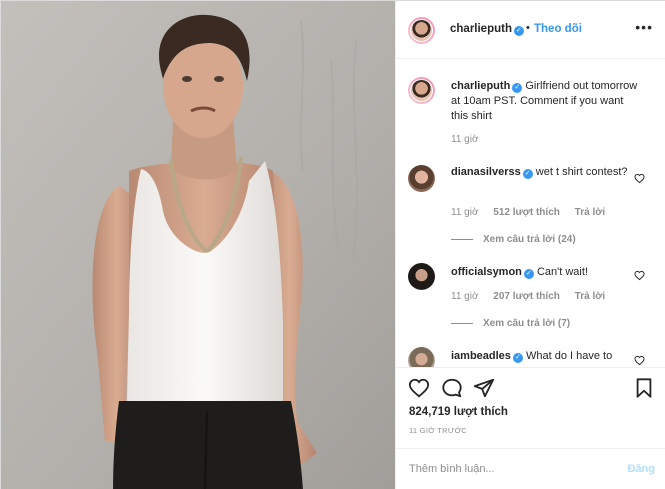  What do you see at coordinates (581, 172) in the screenshot?
I see `comment-body: wet t shirt contest?` at bounding box center [581, 172].